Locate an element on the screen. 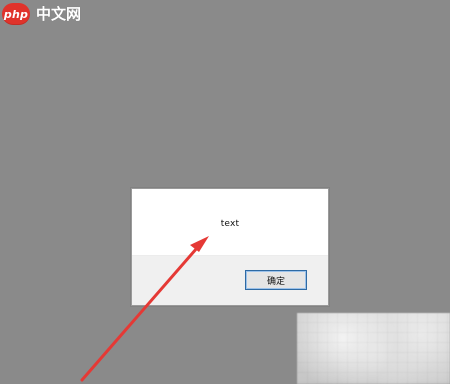  php-logo-text: php is located at coordinates (16, 14).